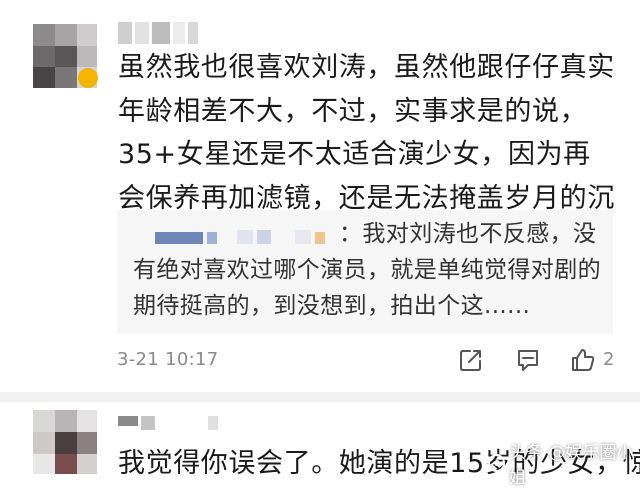 The width and height of the screenshot is (640, 488). Describe the element at coordinates (471, 360) in the screenshot. I see `share-icon` at that location.